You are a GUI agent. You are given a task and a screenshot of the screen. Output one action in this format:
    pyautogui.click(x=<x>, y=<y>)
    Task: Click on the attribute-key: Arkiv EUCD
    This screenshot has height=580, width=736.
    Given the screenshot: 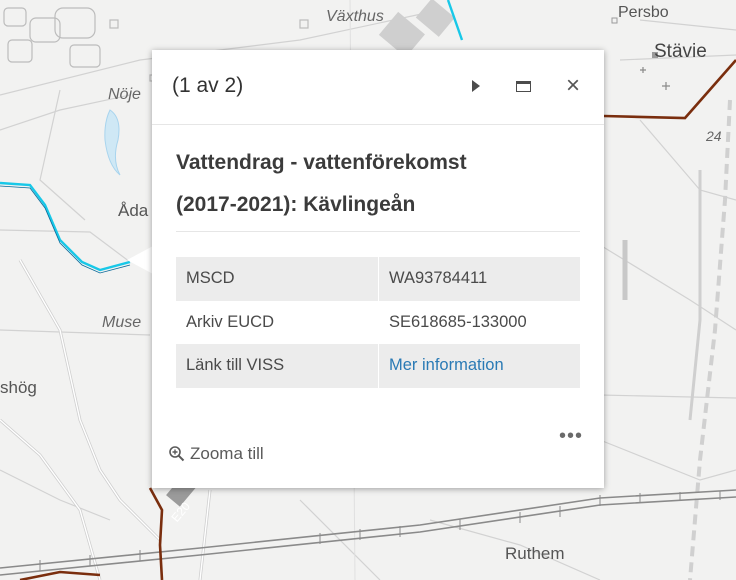 What is the action you would take?
    pyautogui.click(x=277, y=322)
    